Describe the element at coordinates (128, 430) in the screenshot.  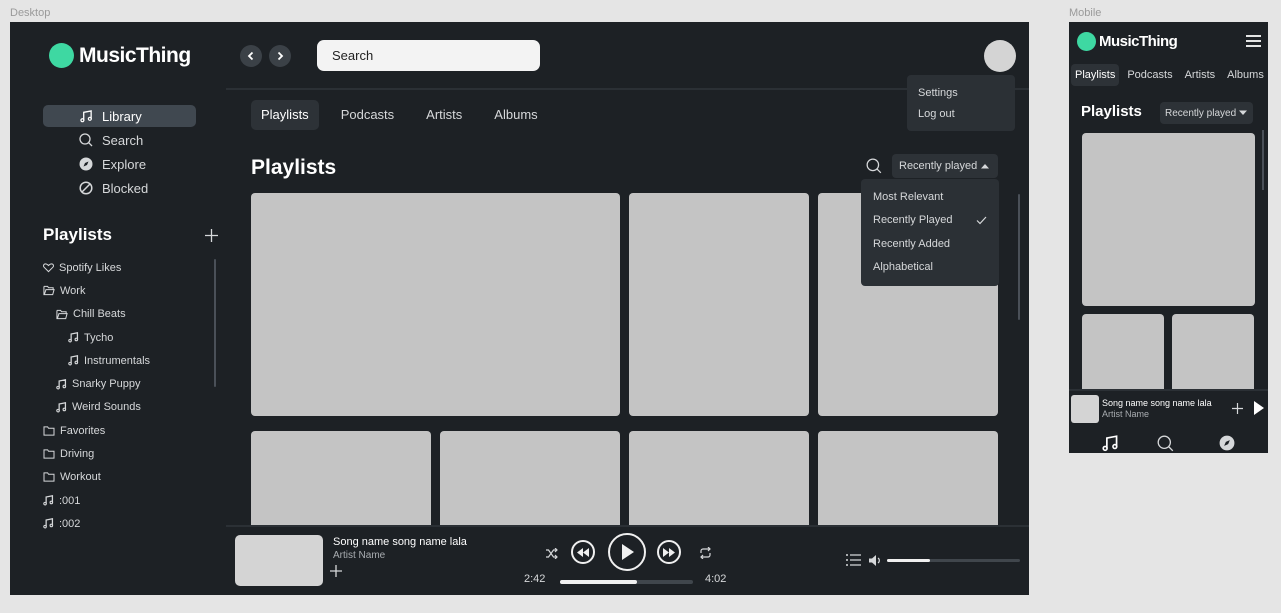
I see `playlist-folder: Favorites` at that location.